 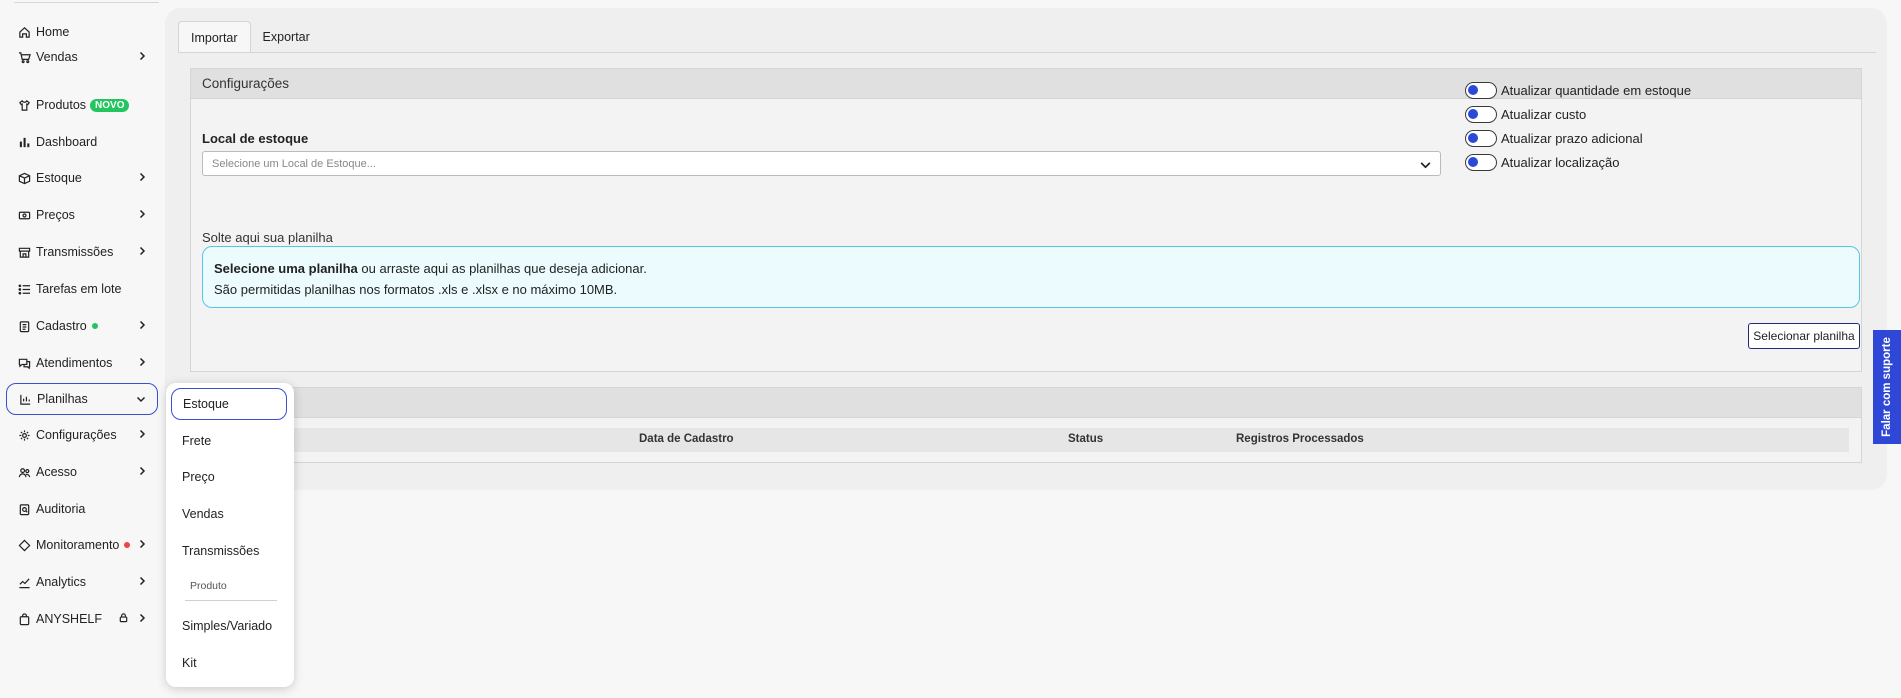 I want to click on status-dot-green, so click(x=94, y=326).